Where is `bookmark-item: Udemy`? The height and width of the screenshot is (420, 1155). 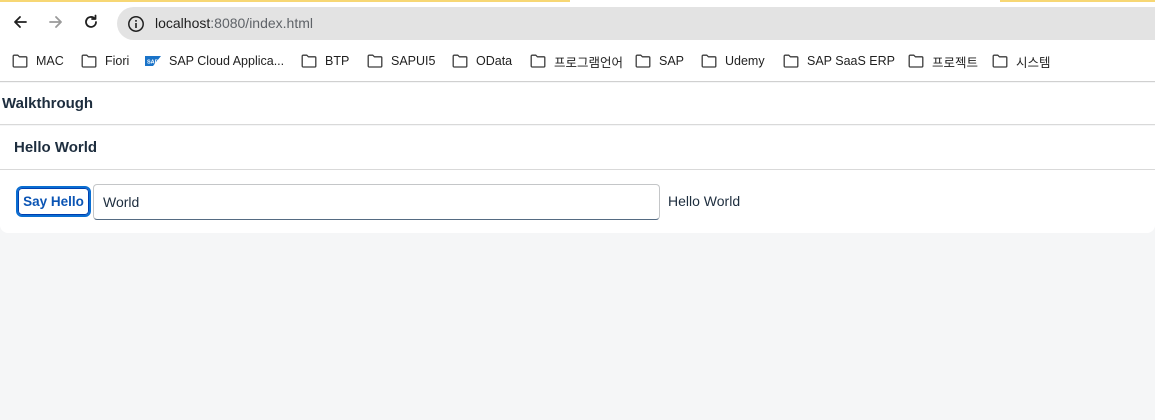 bookmark-item: Udemy is located at coordinates (733, 61).